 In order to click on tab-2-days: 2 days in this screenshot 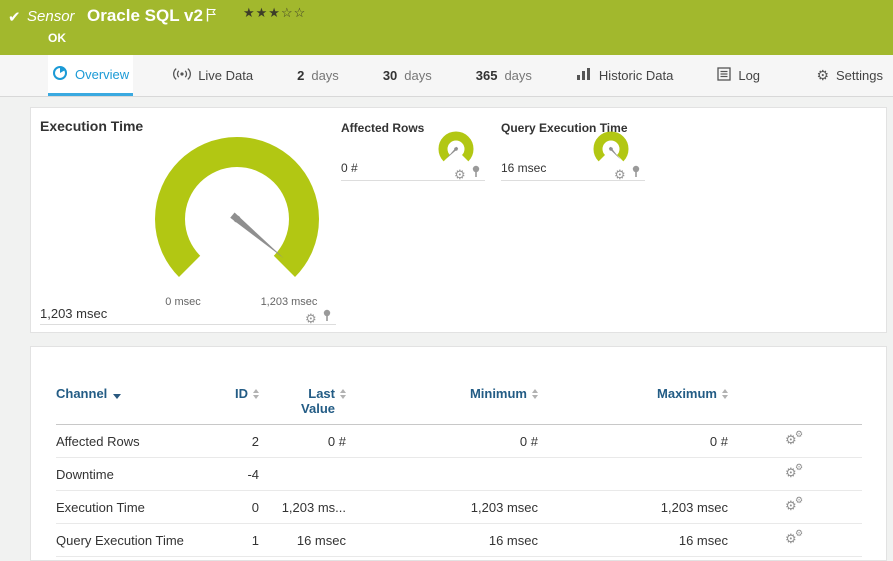, I will do `click(318, 75)`.